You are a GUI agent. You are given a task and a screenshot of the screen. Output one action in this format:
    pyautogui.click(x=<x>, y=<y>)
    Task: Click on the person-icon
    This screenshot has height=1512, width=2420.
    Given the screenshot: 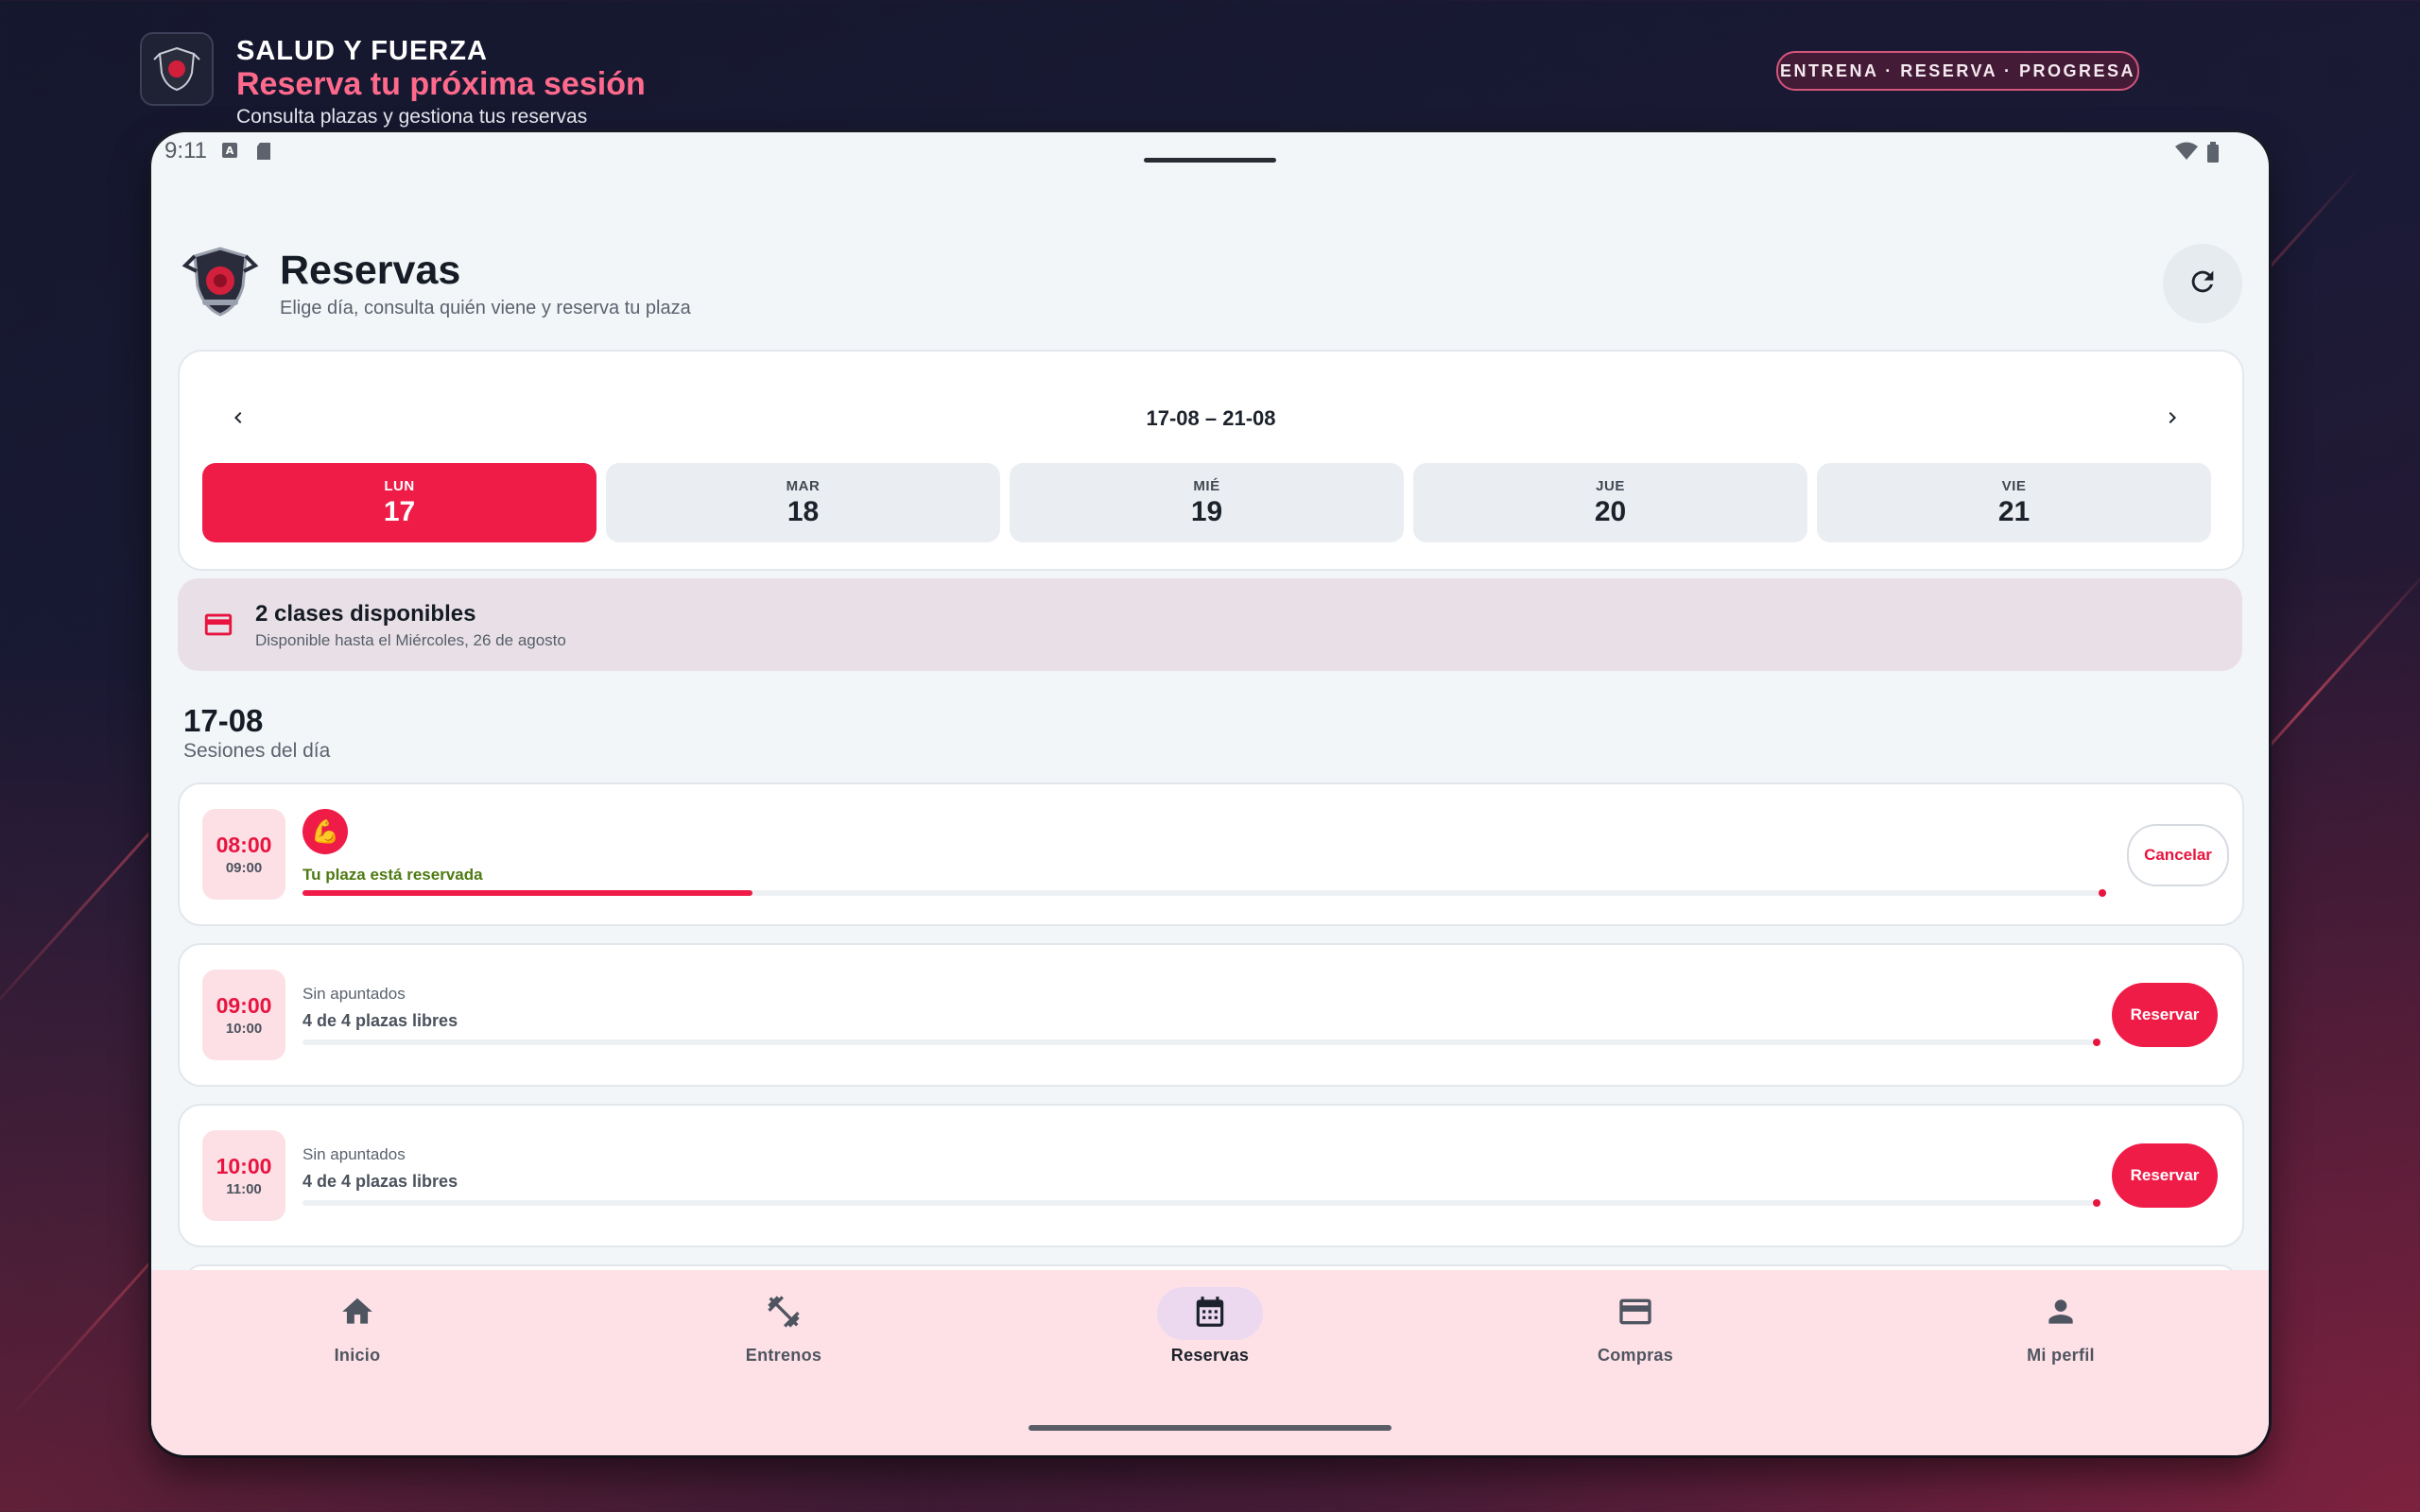 What is the action you would take?
    pyautogui.click(x=2061, y=1314)
    